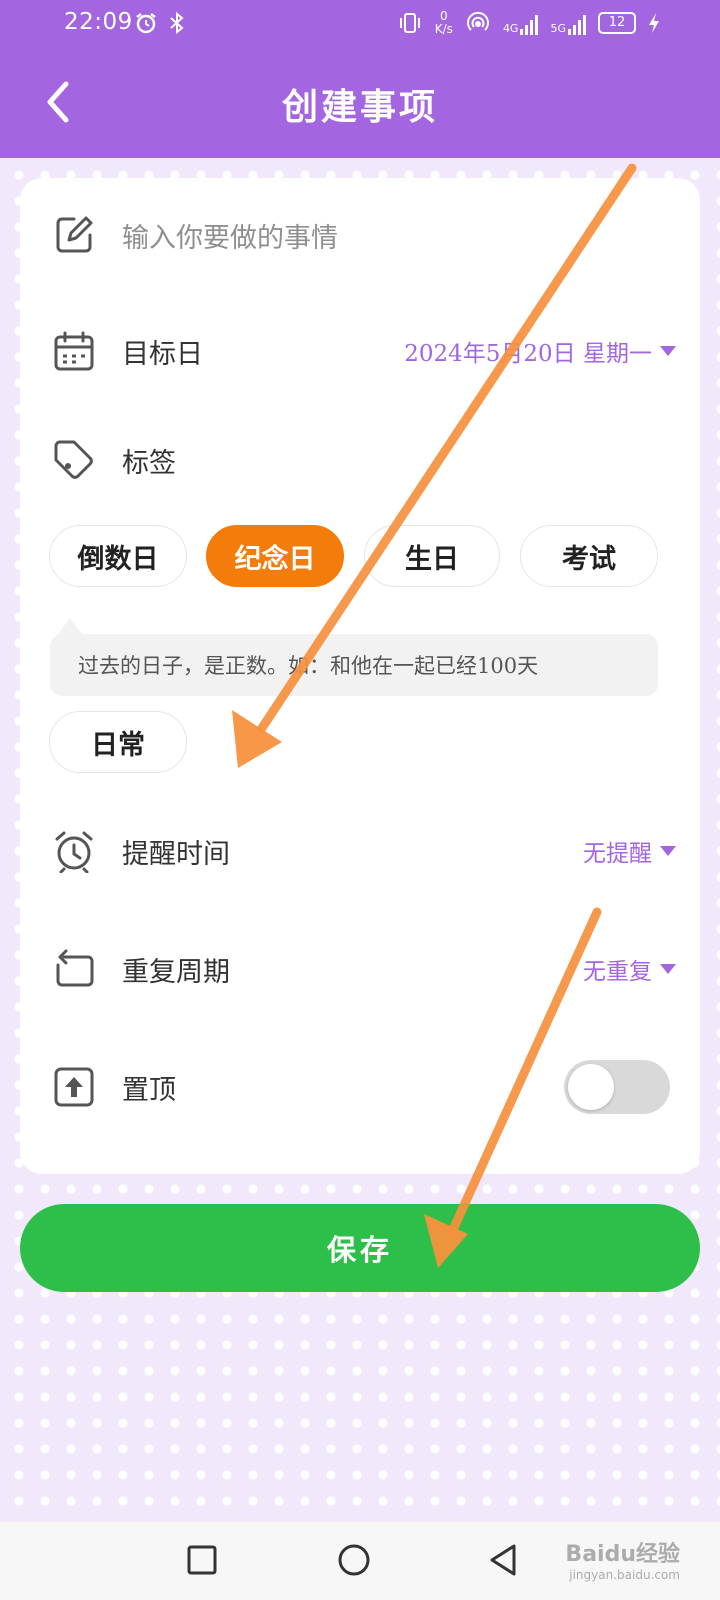  What do you see at coordinates (118, 742) in the screenshot?
I see `tag-chip-daily: 日常` at bounding box center [118, 742].